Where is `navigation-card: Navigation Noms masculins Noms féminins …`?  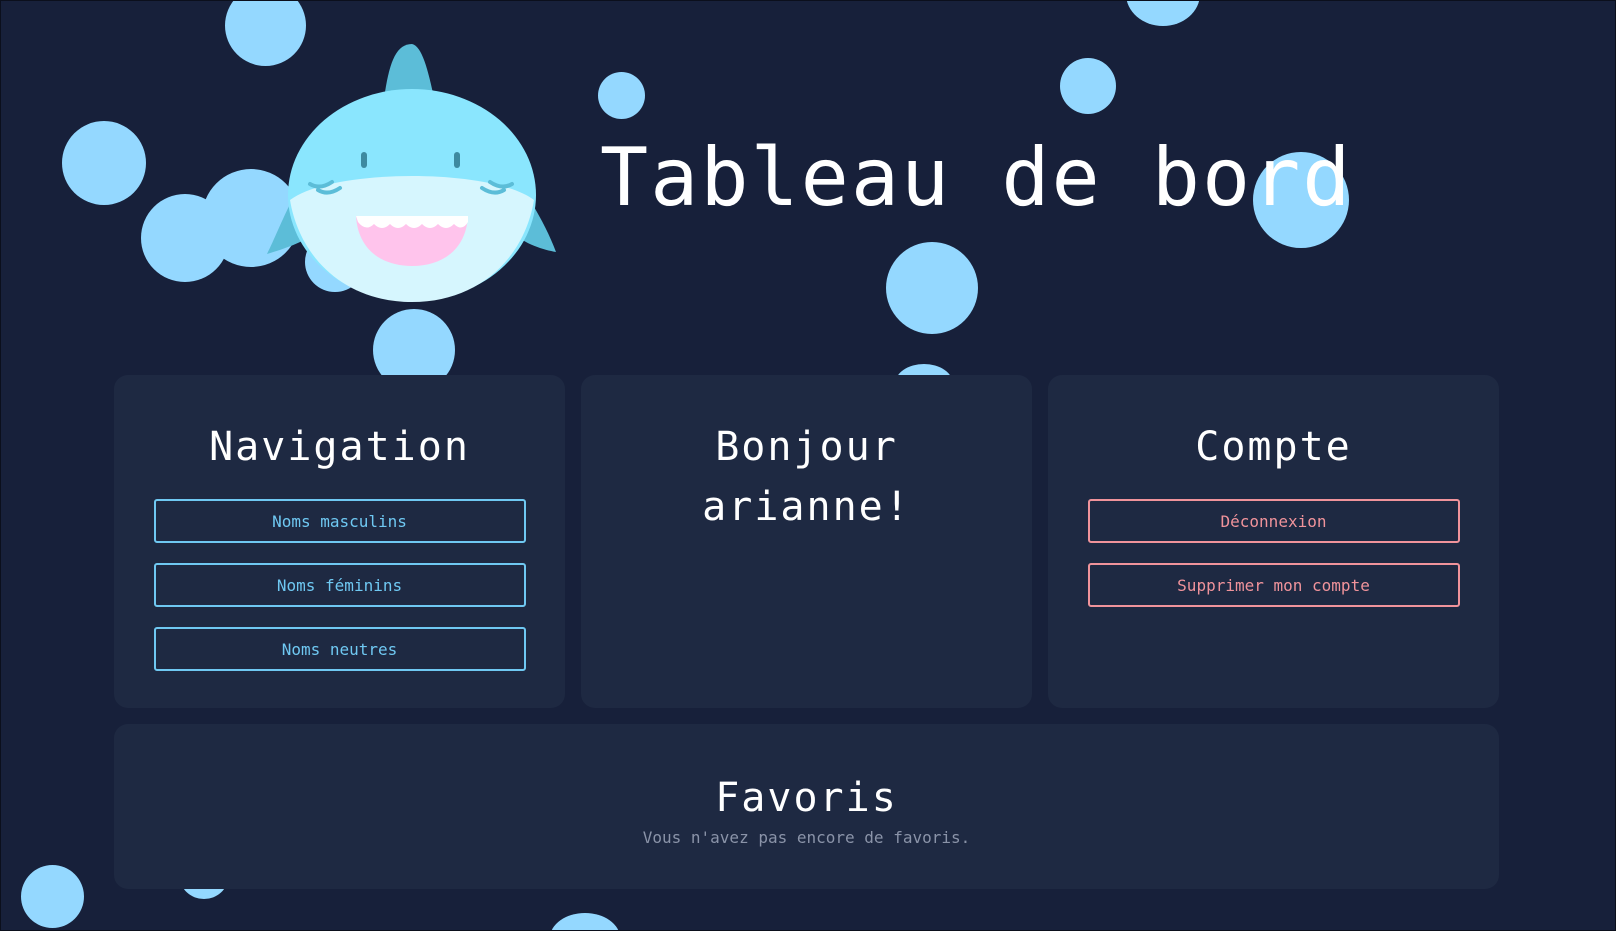 navigation-card: Navigation Noms masculins Noms féminins … is located at coordinates (339, 541).